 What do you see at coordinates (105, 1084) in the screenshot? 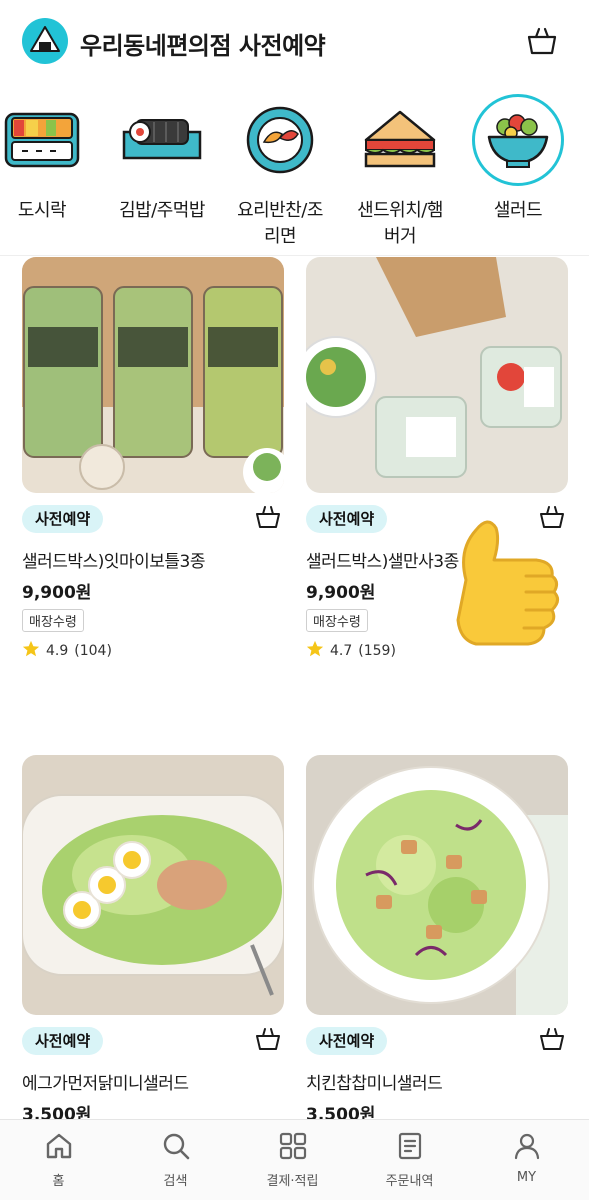
I see `product-name: 에그가먼저닭미니샐러드` at bounding box center [105, 1084].